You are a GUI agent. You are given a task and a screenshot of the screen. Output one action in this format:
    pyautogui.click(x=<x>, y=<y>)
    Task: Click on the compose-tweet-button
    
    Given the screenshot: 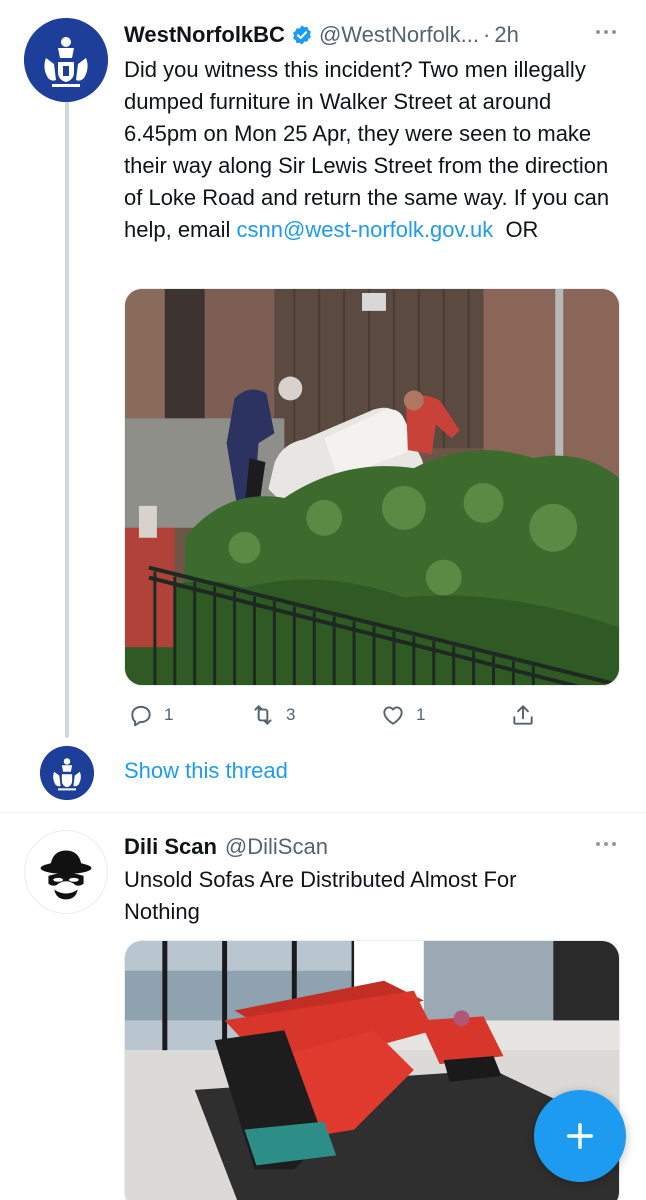 What is the action you would take?
    pyautogui.click(x=580, y=1136)
    